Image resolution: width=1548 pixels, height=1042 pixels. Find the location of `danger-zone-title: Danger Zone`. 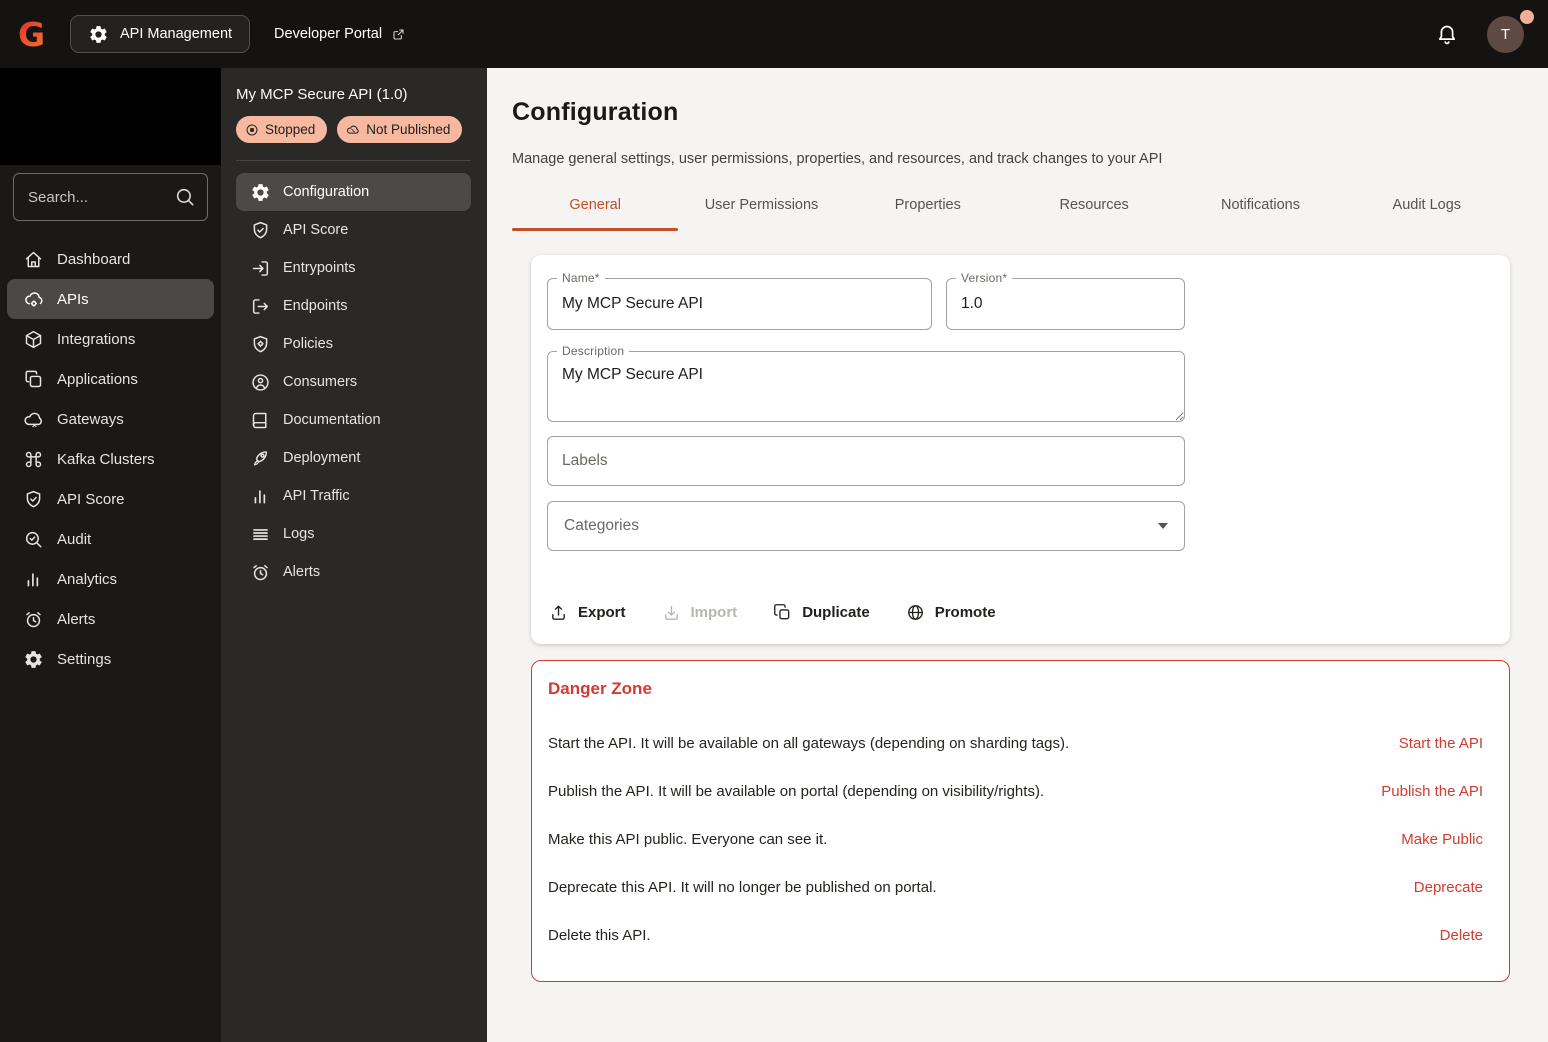

danger-zone-title: Danger Zone is located at coordinates (600, 688).